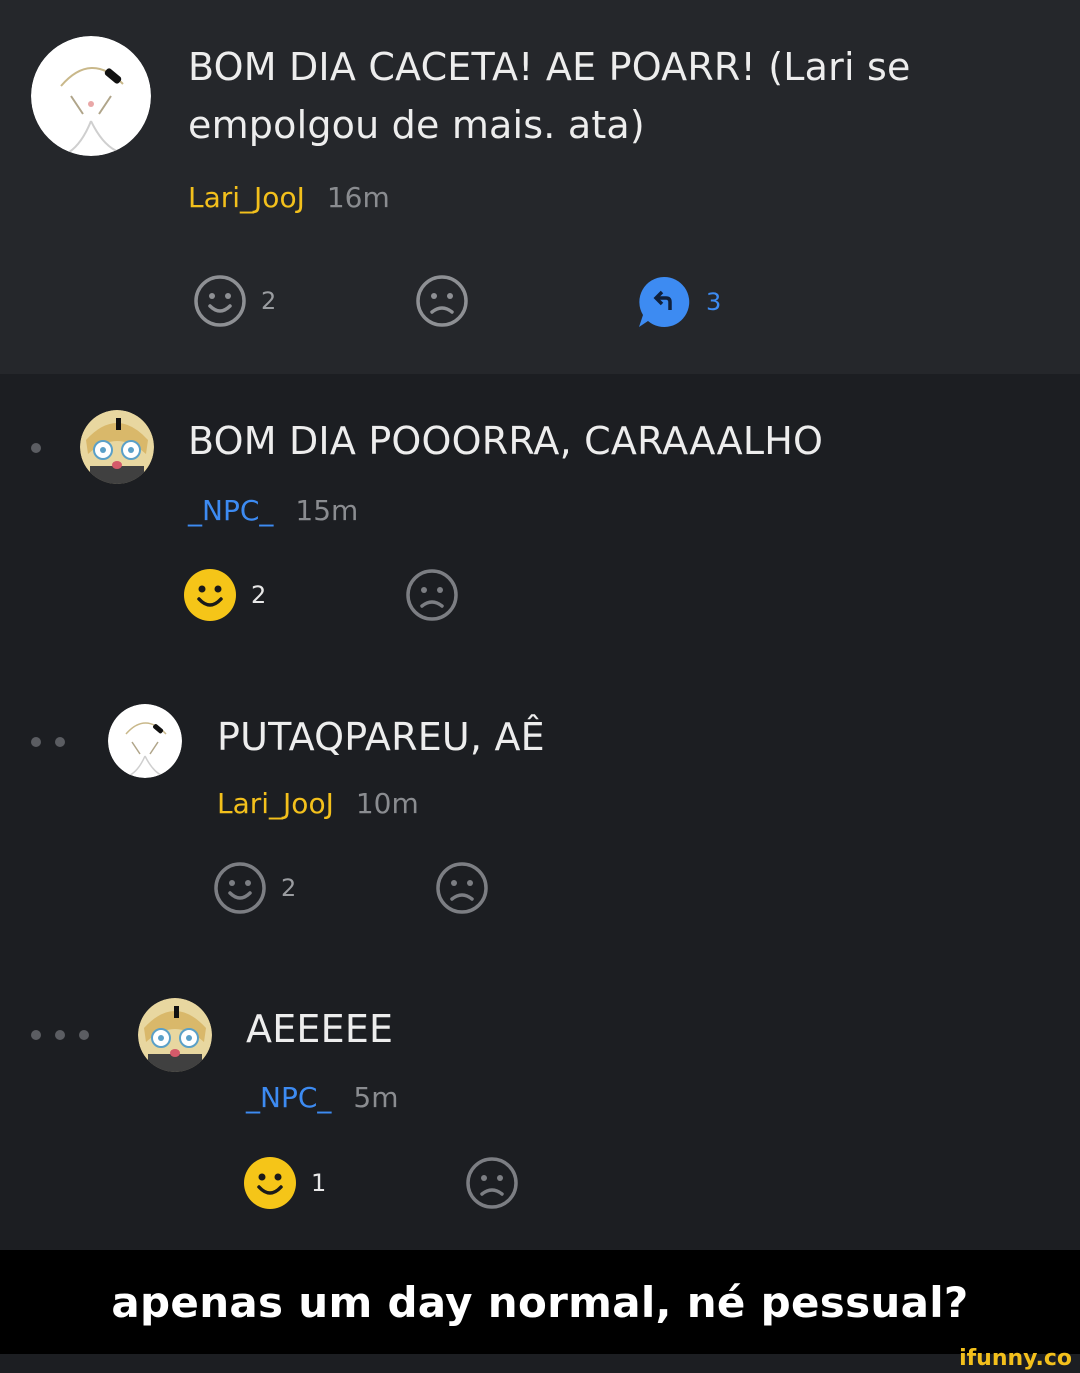 Image resolution: width=1080 pixels, height=1373 pixels. What do you see at coordinates (540, 1363) in the screenshot?
I see `footer-strip` at bounding box center [540, 1363].